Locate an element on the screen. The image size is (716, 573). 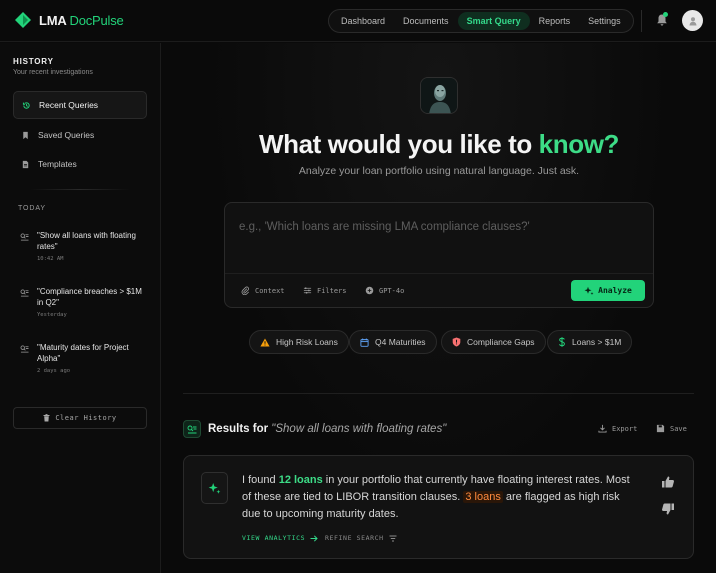
nav-documents: Documents is located at coordinates (426, 21).